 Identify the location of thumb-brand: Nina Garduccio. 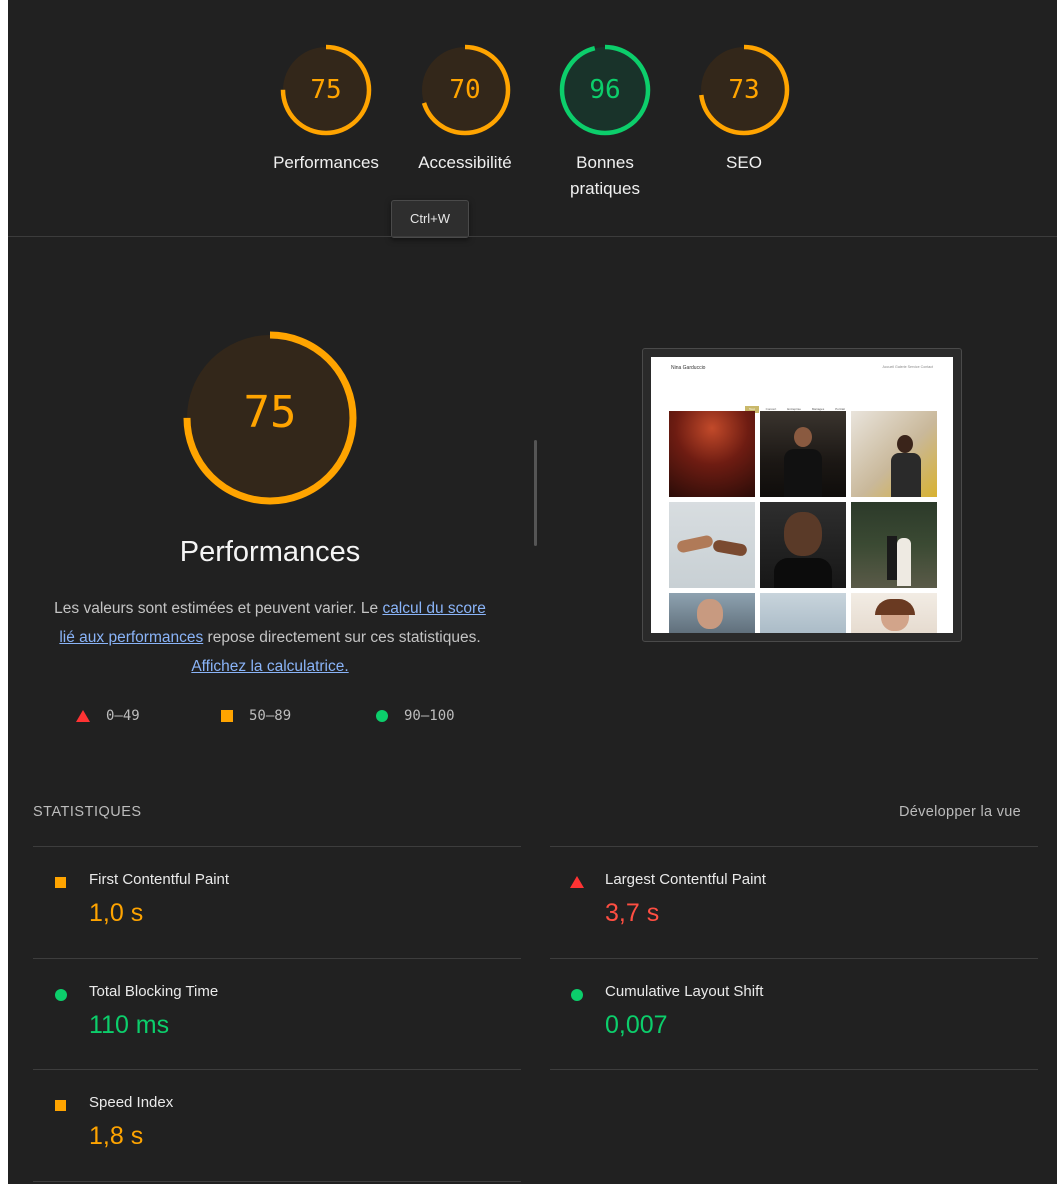
(688, 368).